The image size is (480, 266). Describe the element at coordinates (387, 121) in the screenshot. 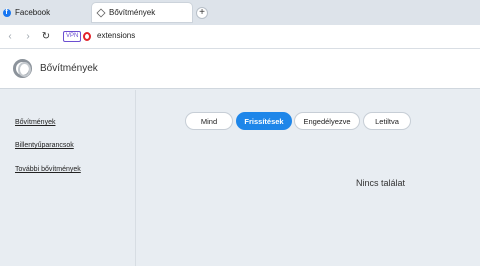

I see `filter-disabled-button: Letiltva` at that location.